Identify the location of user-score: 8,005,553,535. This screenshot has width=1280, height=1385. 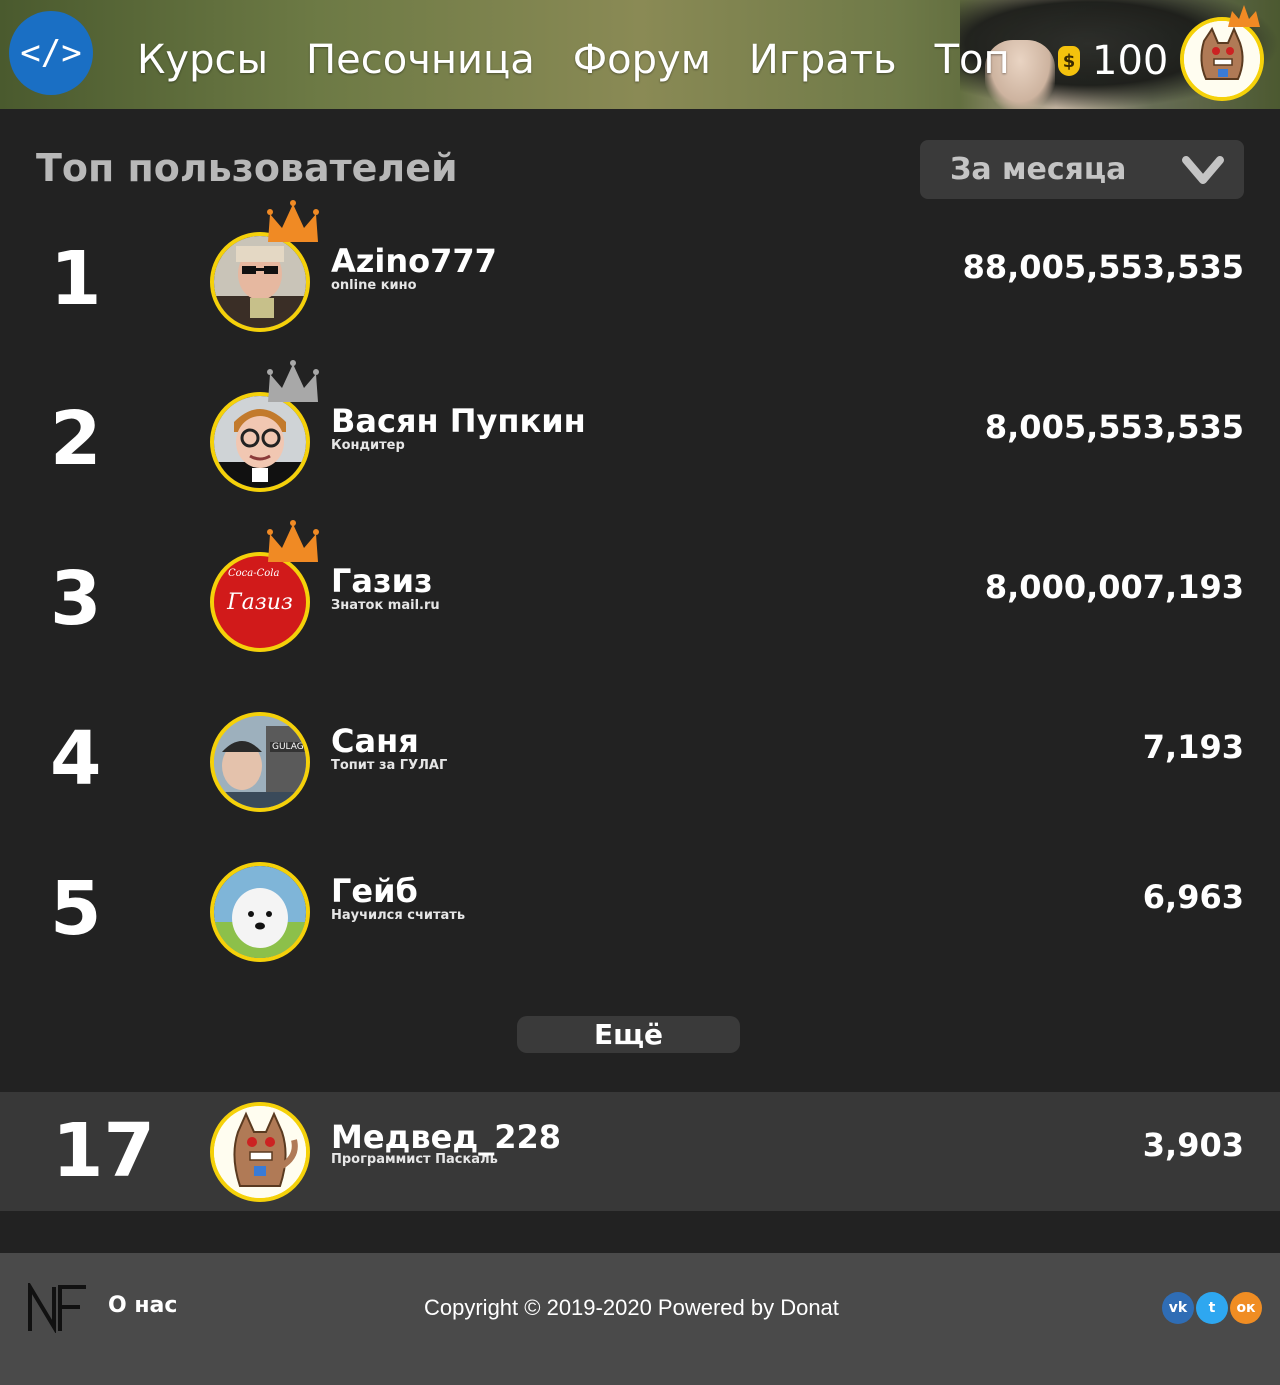
(1114, 427).